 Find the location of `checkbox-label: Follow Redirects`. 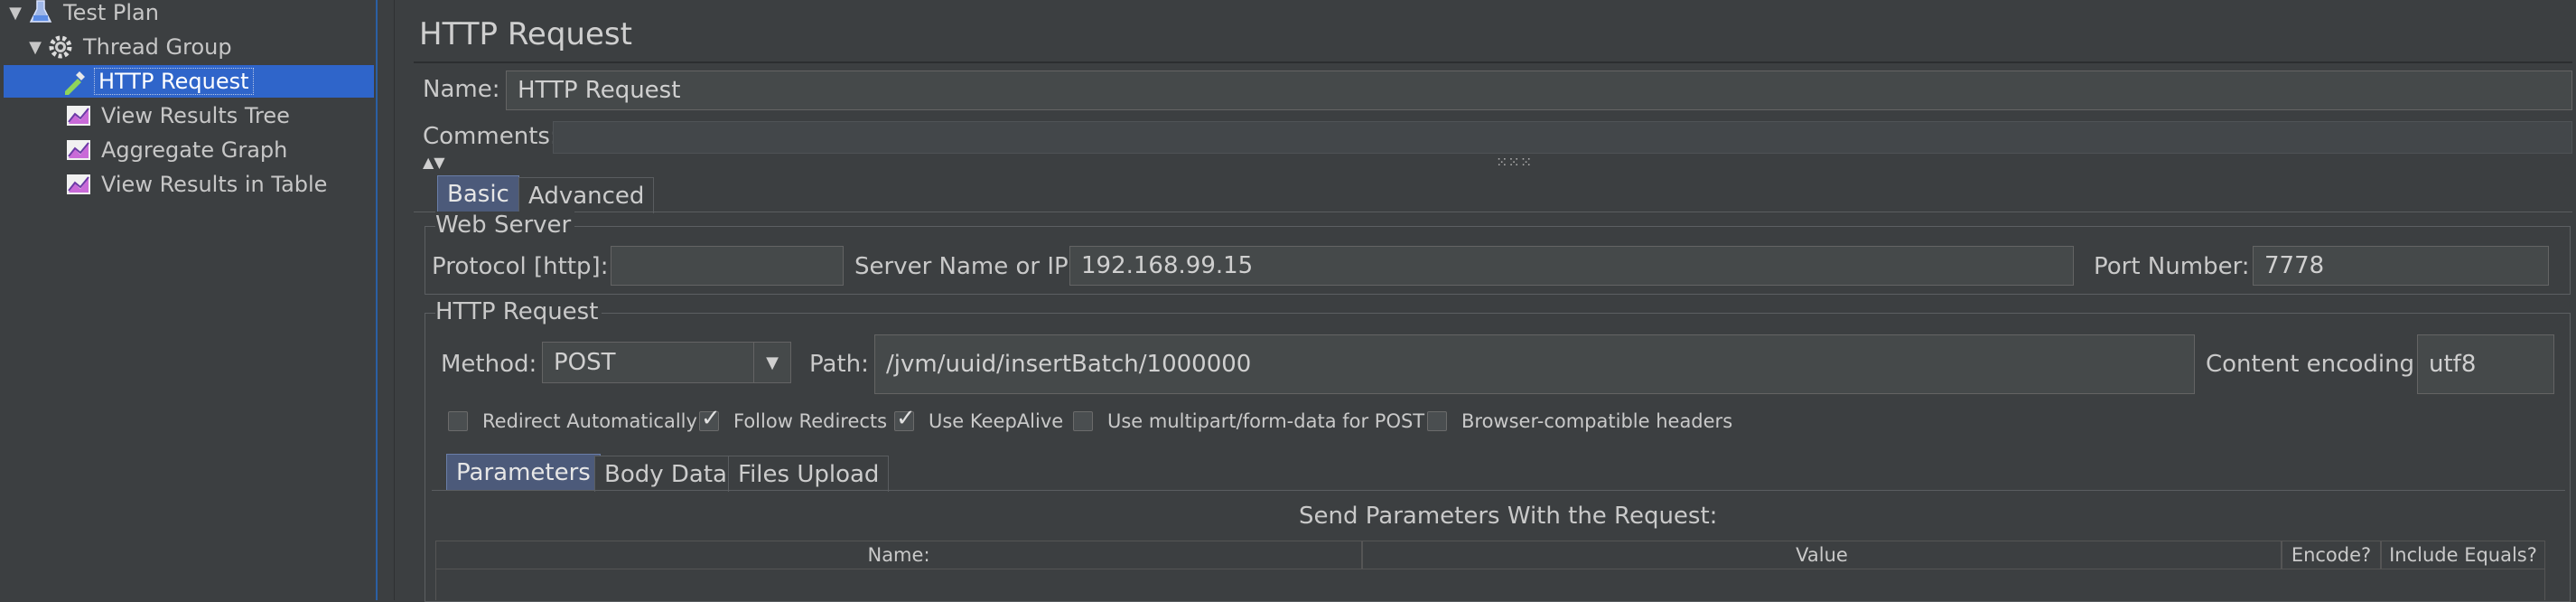

checkbox-label: Follow Redirects is located at coordinates (810, 421).